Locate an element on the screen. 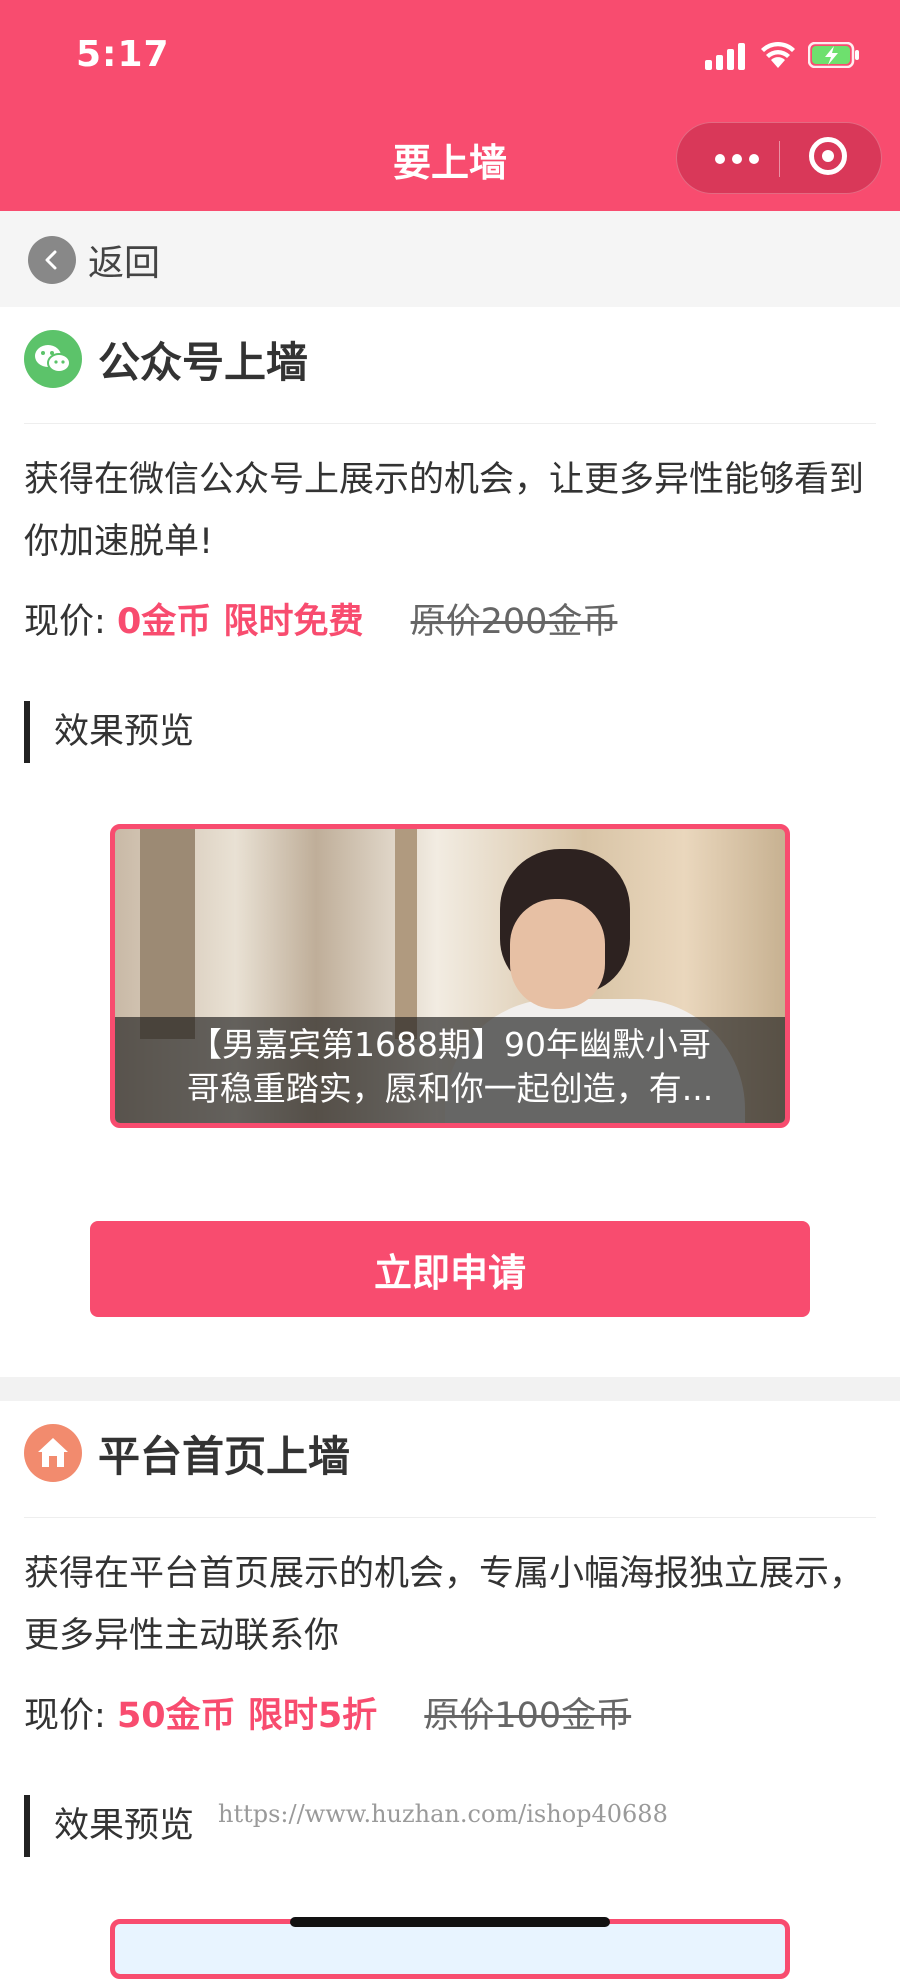 This screenshot has height=1979, width=900. close-miniprogram-button is located at coordinates (828, 156).